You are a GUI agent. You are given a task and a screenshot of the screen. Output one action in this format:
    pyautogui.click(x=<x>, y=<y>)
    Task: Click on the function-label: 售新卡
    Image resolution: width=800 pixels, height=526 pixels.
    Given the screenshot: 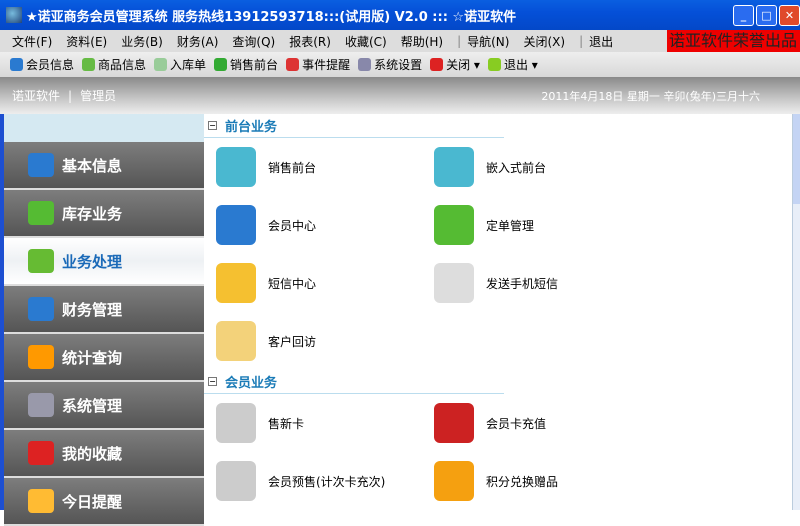 What is the action you would take?
    pyautogui.click(x=286, y=423)
    